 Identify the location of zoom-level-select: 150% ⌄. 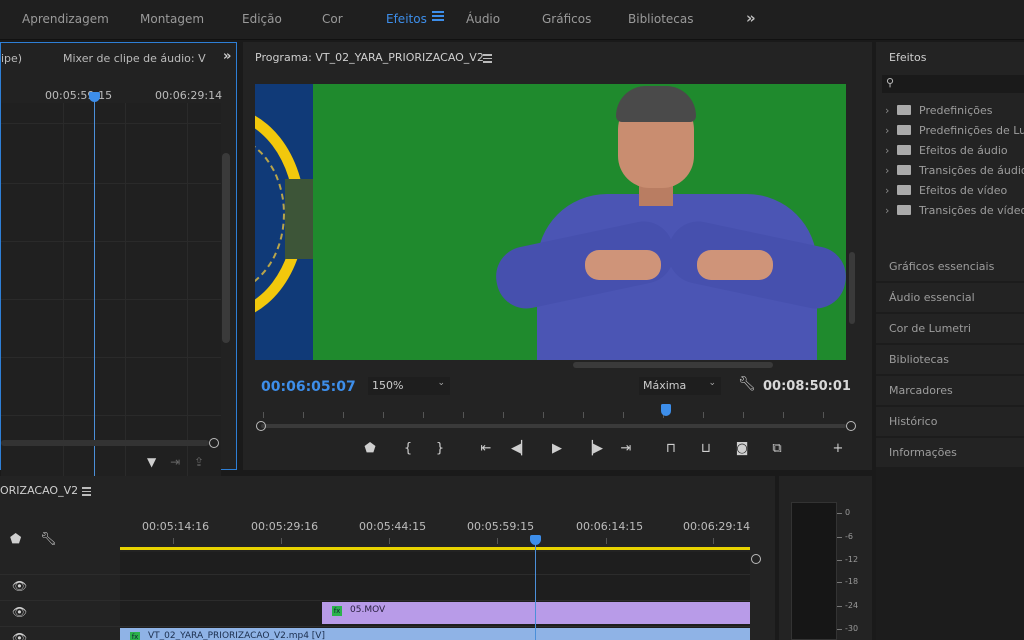
(409, 386).